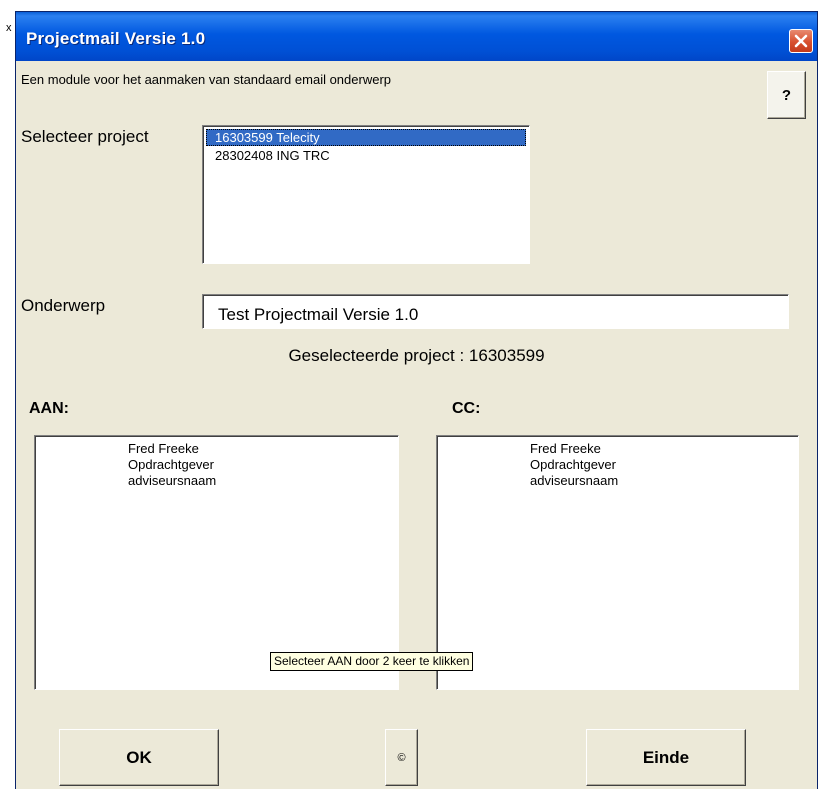 The height and width of the screenshot is (789, 820). What do you see at coordinates (401, 757) in the screenshot?
I see `copyright-button: ©` at bounding box center [401, 757].